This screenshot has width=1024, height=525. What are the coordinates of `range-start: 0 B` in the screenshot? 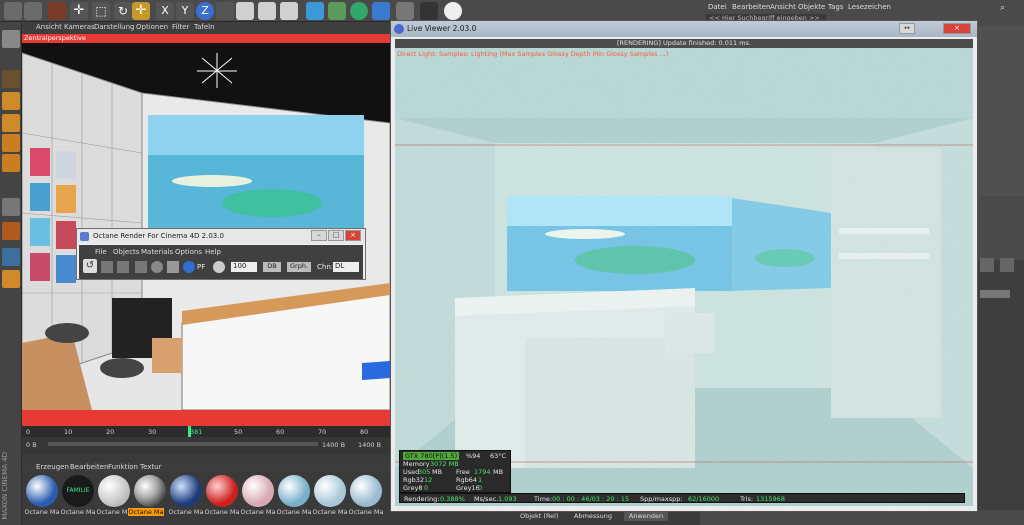 It's located at (31, 445).